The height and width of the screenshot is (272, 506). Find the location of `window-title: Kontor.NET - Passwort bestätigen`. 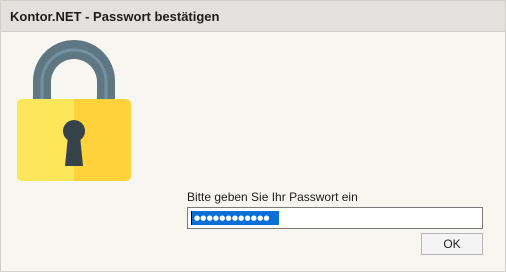

window-title: Kontor.NET - Passwort bestätigen is located at coordinates (115, 16).